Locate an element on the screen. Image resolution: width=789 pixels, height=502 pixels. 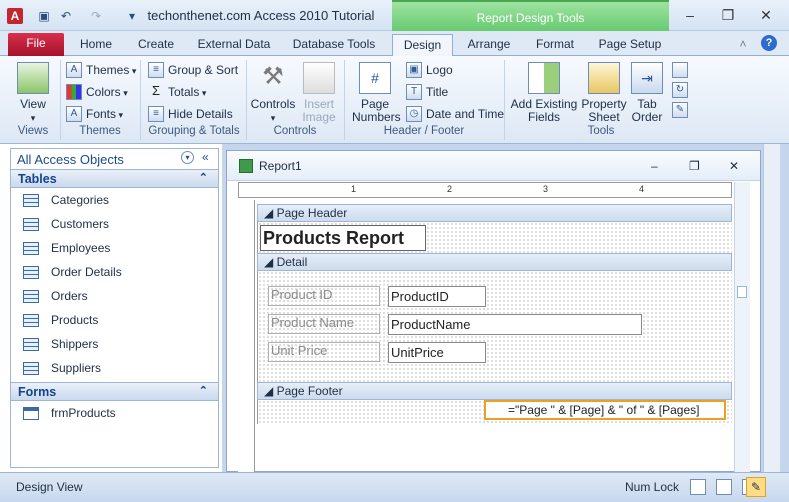
outer-vertical-scrollbar is located at coordinates (771, 308).